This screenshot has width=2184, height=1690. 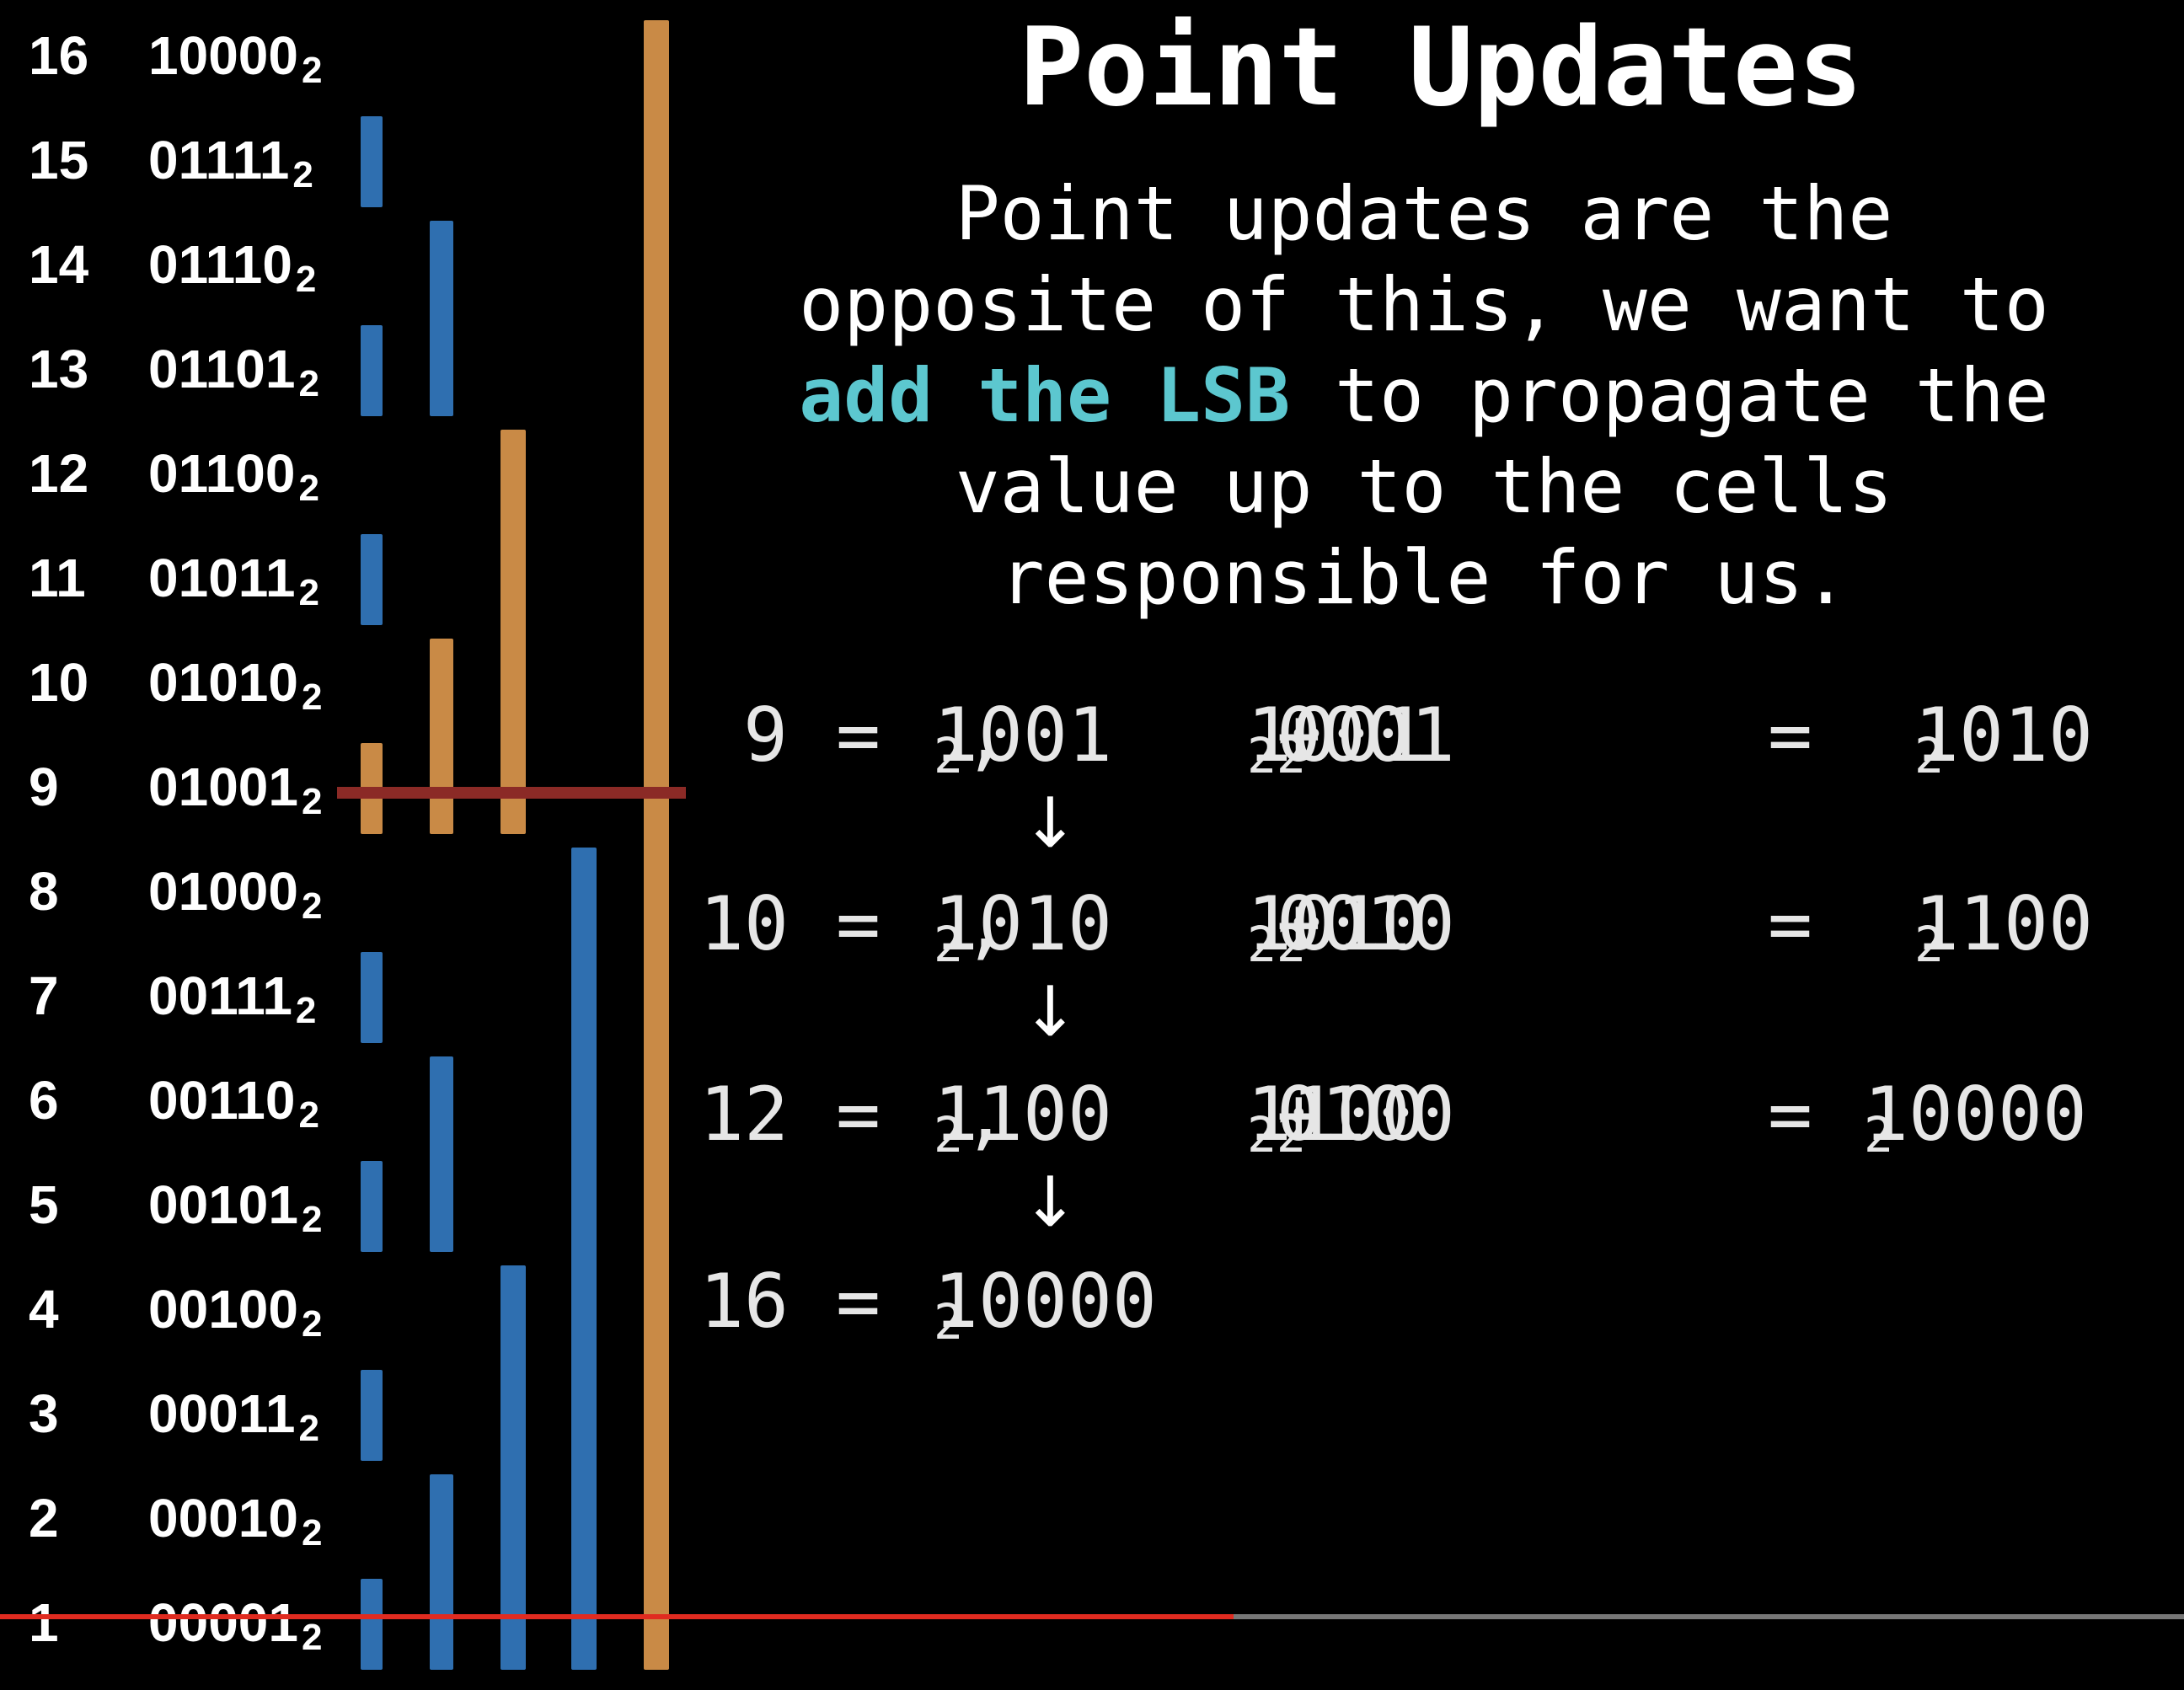 I want to click on description-line: opposite of this, we want to, so click(x=1424, y=304).